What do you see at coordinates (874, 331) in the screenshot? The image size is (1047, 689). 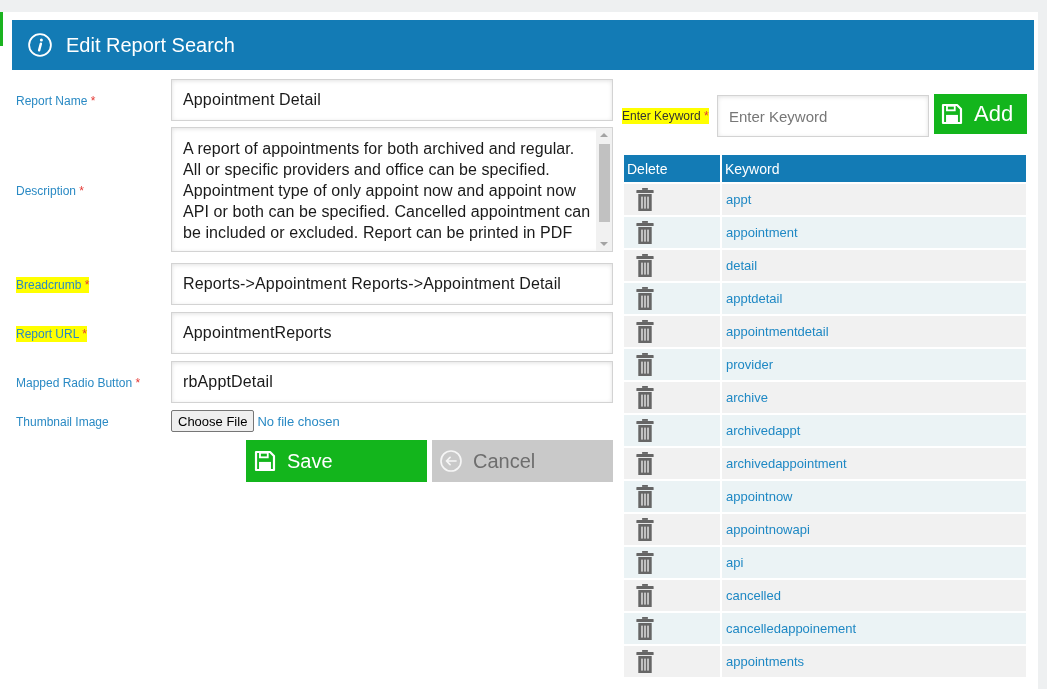 I see `keyword-cell: appointmentdetail` at bounding box center [874, 331].